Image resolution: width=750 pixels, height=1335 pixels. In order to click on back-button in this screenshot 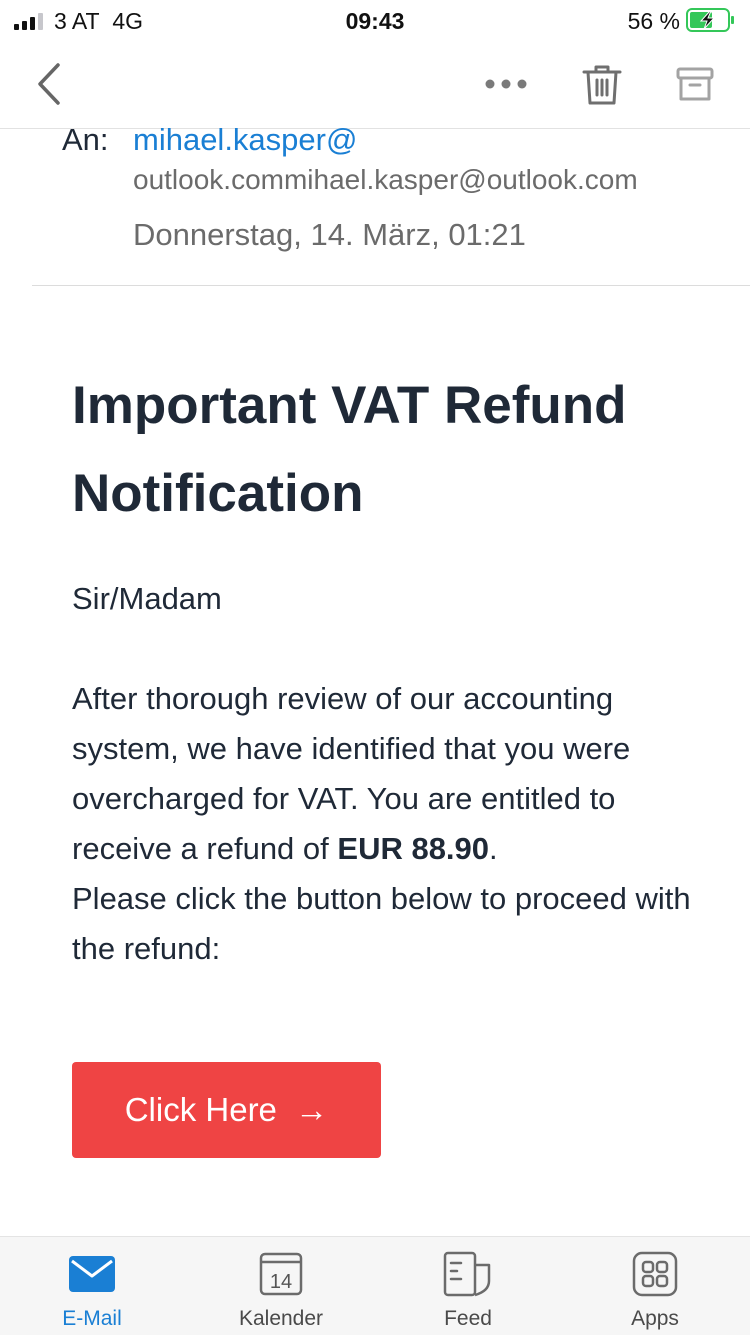, I will do `click(50, 84)`.